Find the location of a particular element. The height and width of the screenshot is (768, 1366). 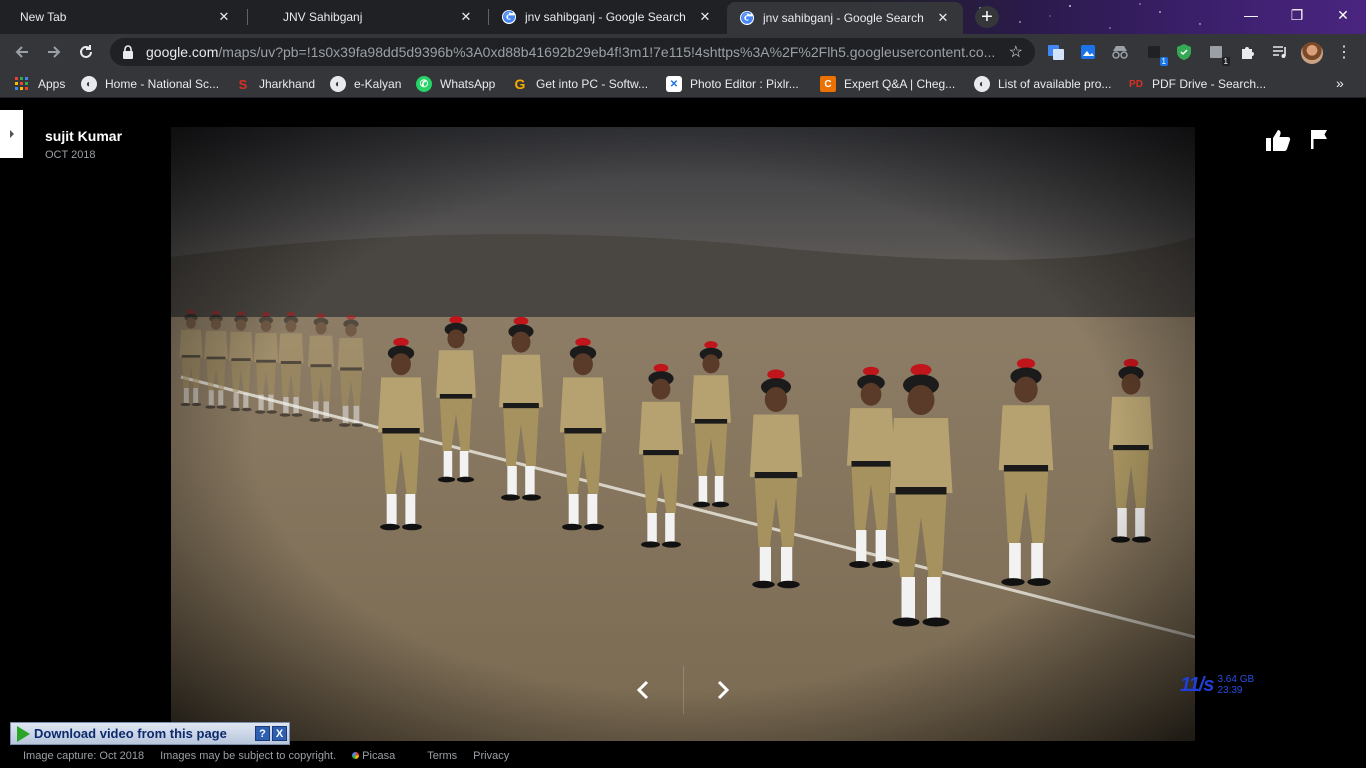

apps-grid-icon is located at coordinates (22, 84).